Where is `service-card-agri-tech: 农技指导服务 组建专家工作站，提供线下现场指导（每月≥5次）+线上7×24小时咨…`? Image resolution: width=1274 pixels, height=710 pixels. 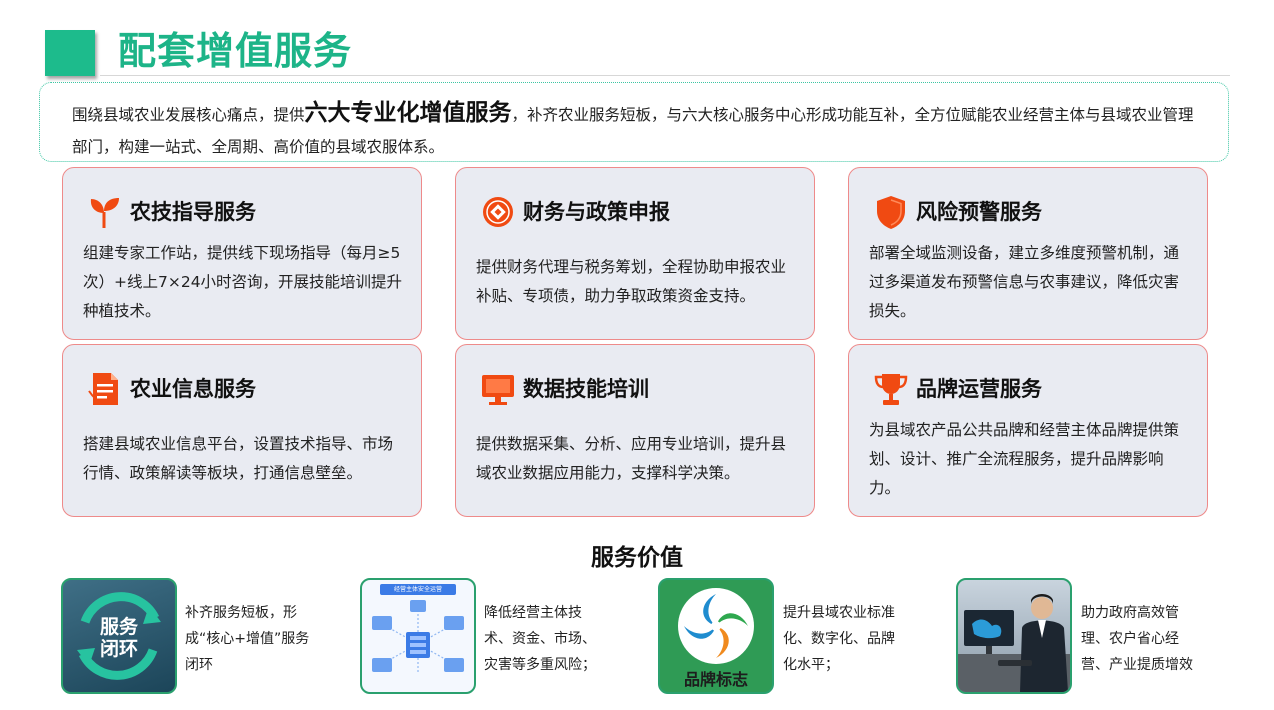 service-card-agri-tech: 农技指导服务 组建专家工作站，提供线下现场指导（每月≥5次）+线上7×24小时咨… is located at coordinates (242, 253).